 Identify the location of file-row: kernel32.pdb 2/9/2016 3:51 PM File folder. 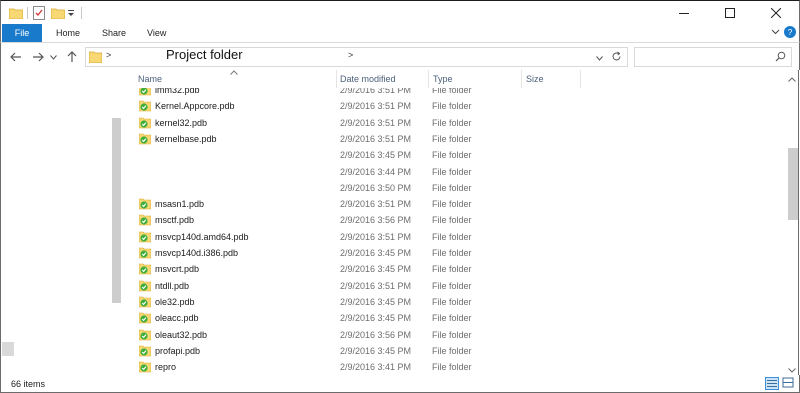
(456, 123).